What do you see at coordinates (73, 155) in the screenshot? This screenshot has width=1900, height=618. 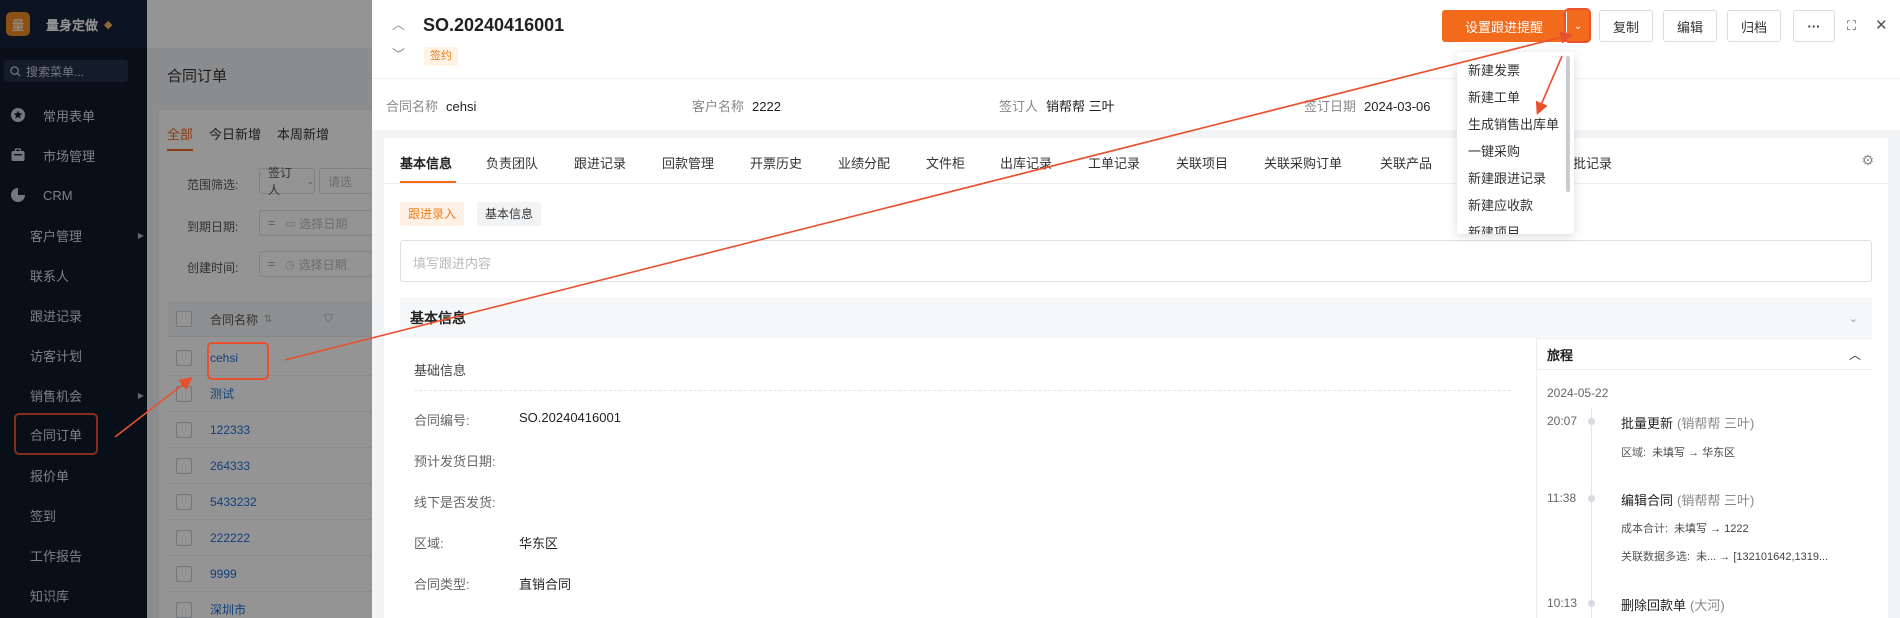 I see `sidebar-group-market: 市场管理` at bounding box center [73, 155].